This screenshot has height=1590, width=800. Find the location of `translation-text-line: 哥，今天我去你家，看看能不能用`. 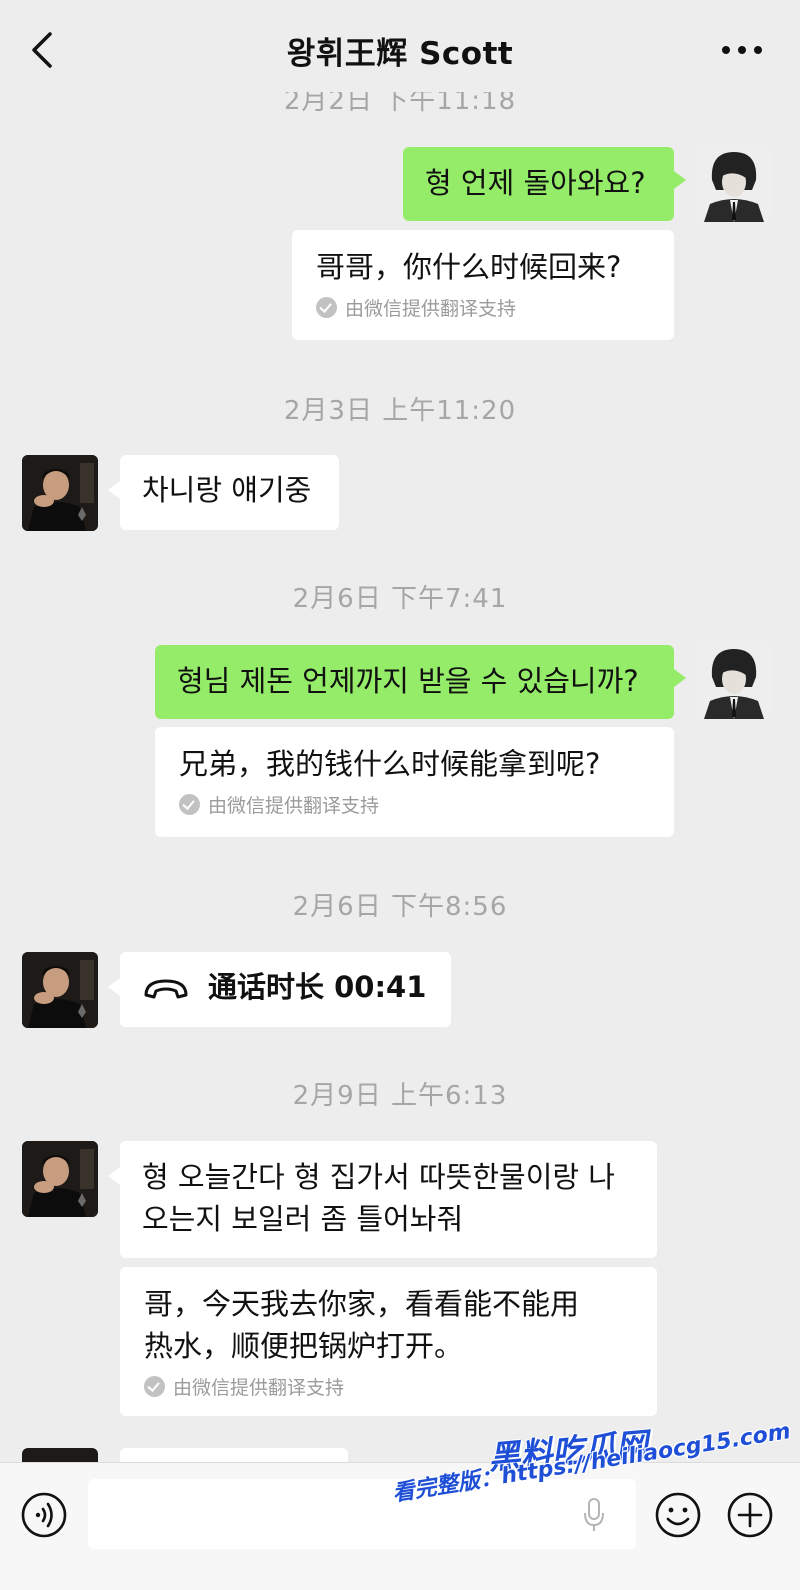

translation-text-line: 哥，今天我去你家，看看能不能用 is located at coordinates (362, 1304).